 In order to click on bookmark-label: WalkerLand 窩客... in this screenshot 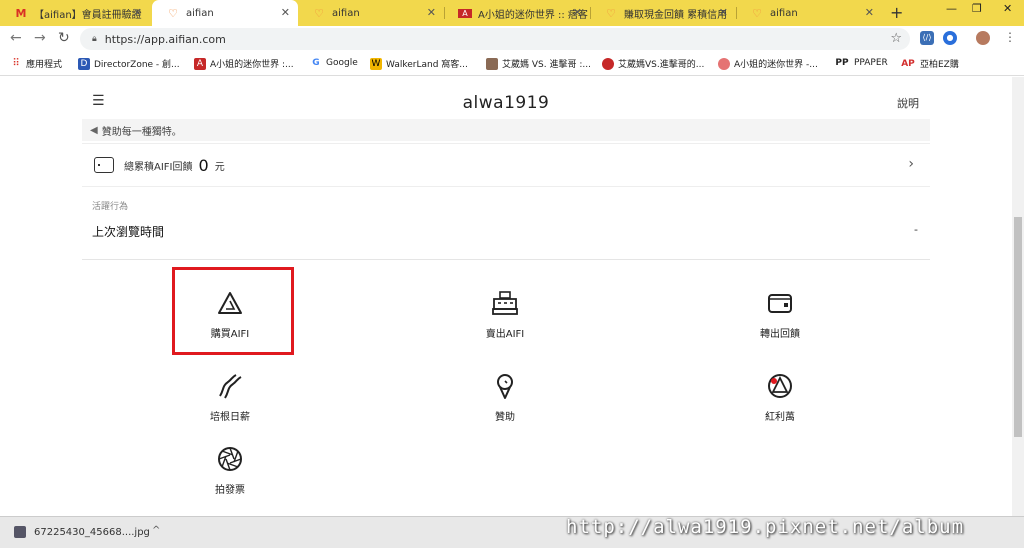, I will do `click(427, 65)`.